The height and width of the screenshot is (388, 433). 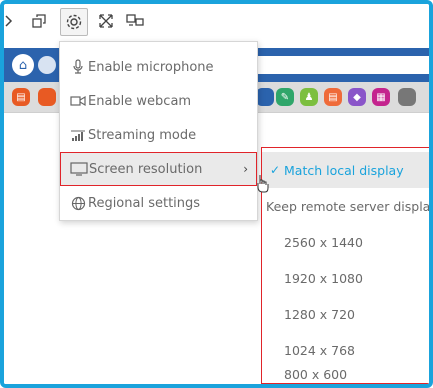 I want to click on back-icon, so click(x=47, y=65).